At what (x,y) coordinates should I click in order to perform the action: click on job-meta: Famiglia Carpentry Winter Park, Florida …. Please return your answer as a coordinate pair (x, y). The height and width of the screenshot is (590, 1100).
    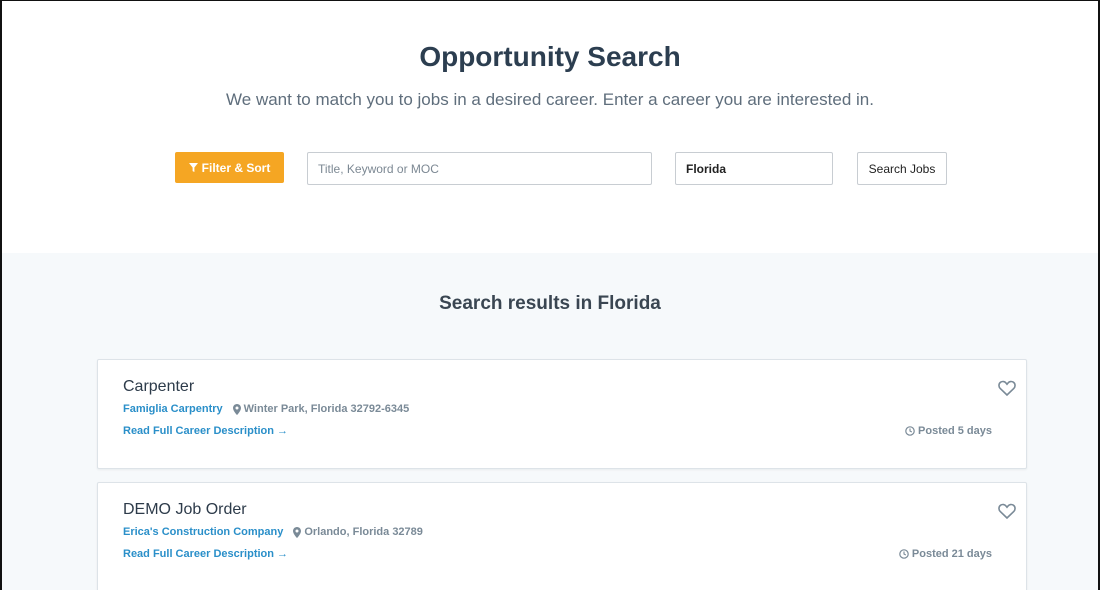
    Looking at the image, I should click on (266, 409).